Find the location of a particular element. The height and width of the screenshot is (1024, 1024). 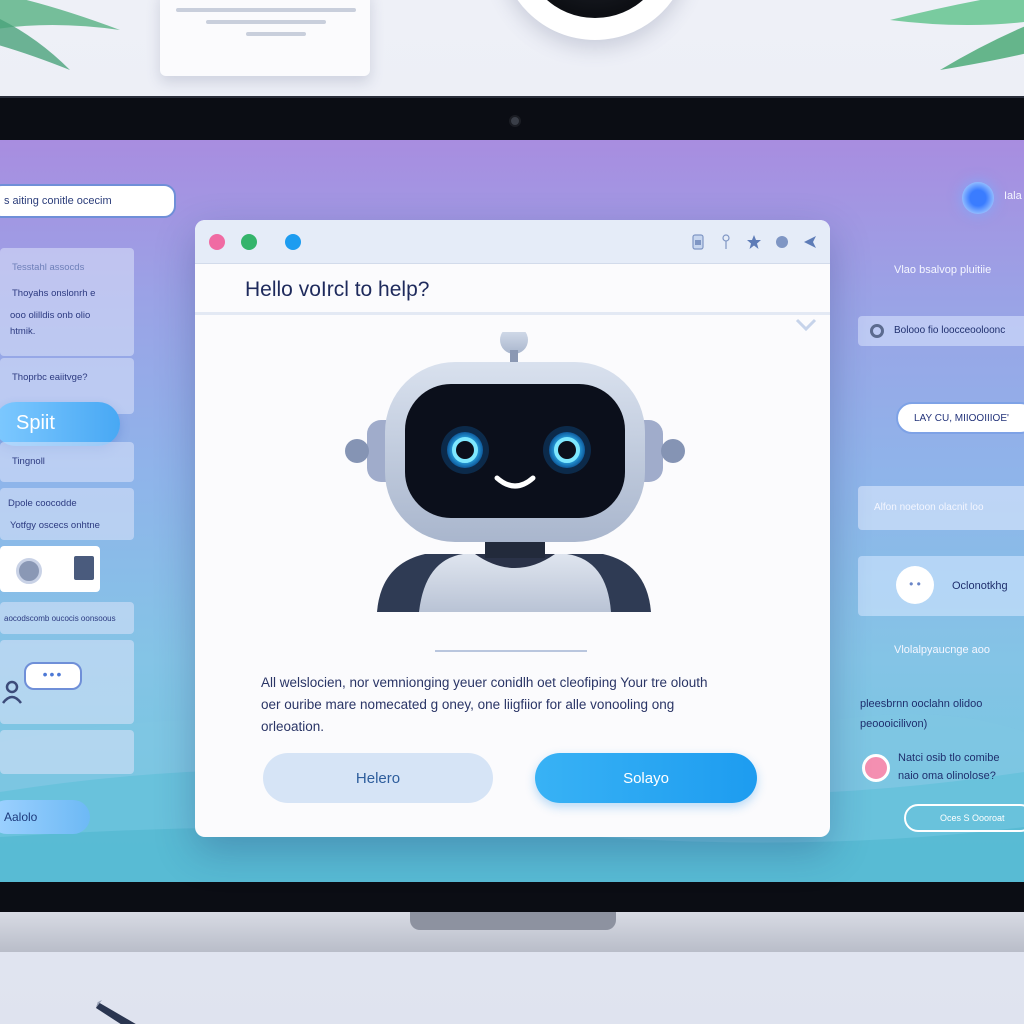

primary-button: Solayo is located at coordinates (646, 778).